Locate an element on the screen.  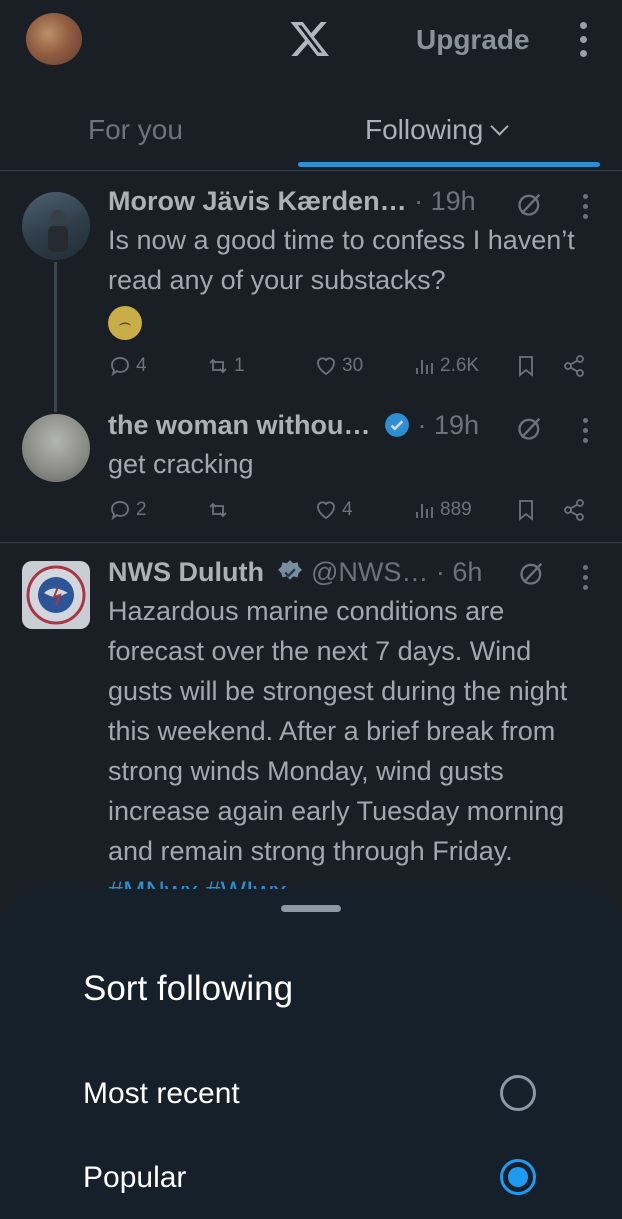
tweet-time: · 6h is located at coordinates (459, 572).